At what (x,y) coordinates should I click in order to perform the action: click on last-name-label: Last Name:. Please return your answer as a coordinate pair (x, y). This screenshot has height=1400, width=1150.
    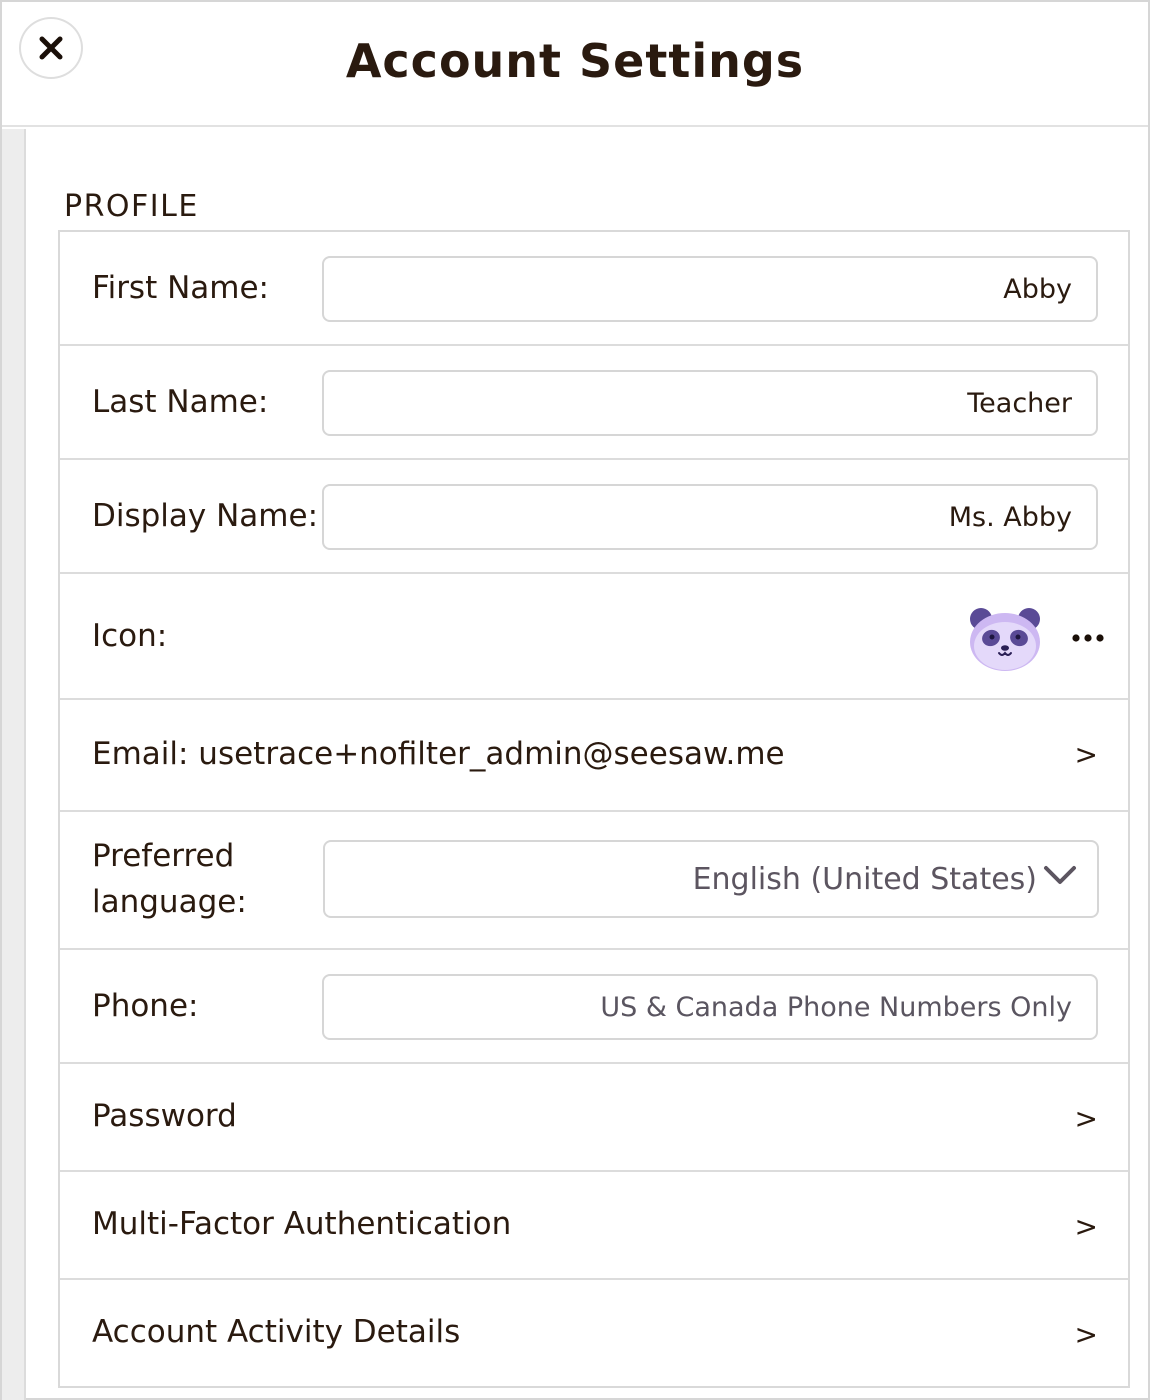
    Looking at the image, I should click on (180, 402).